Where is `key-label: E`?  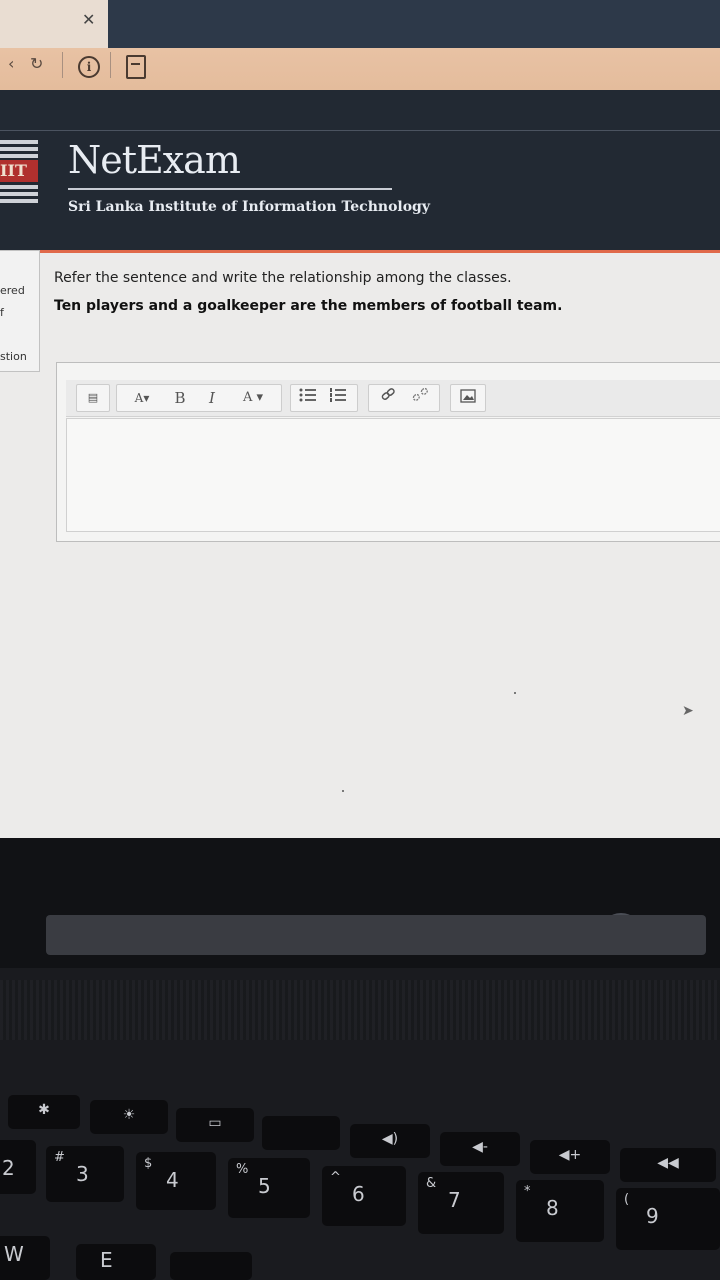
key-label: E is located at coordinates (106, 1260).